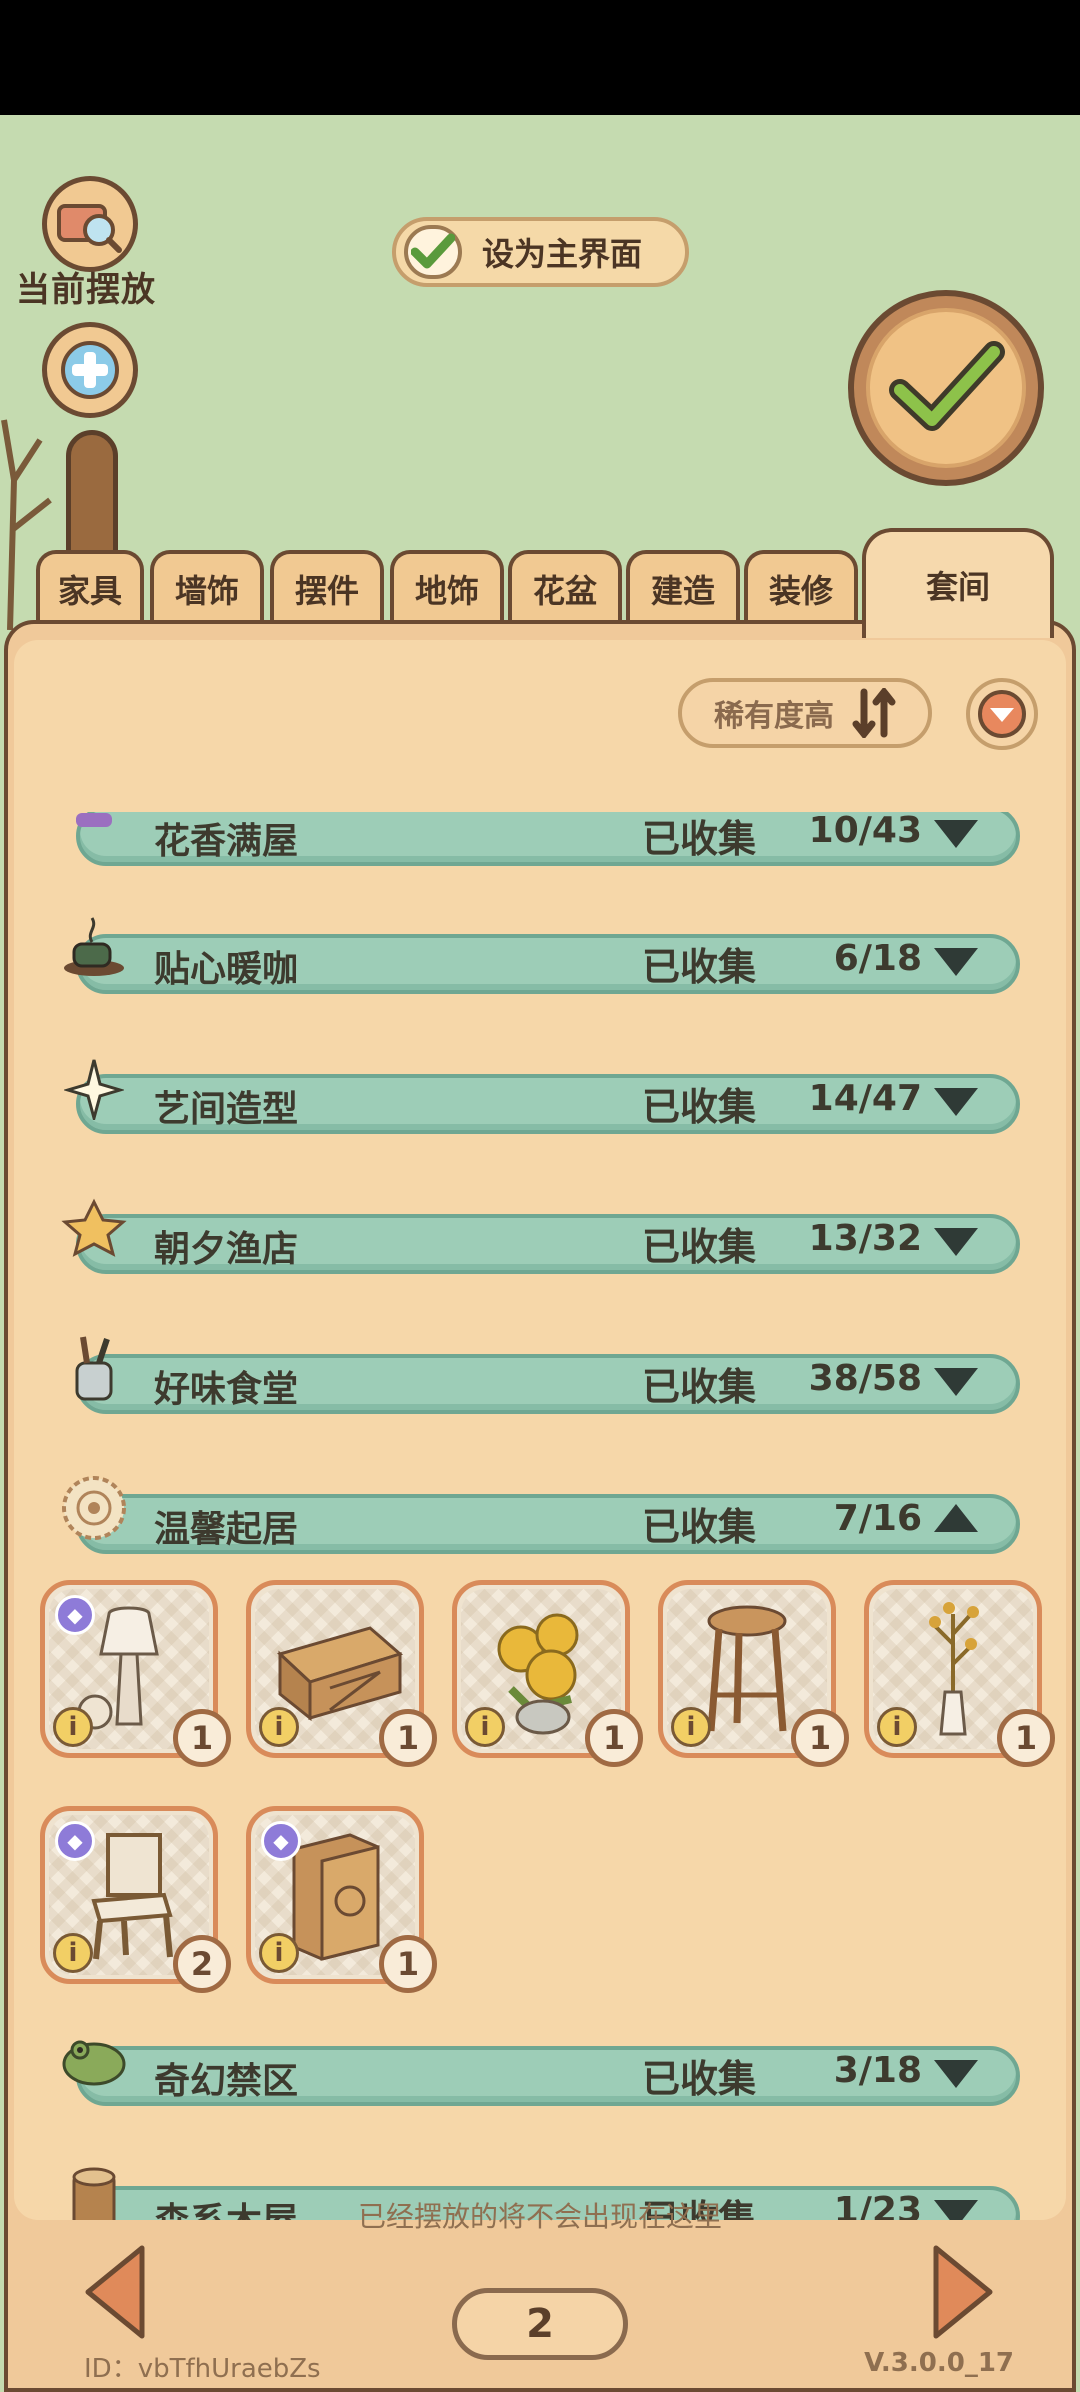 This screenshot has height=2392, width=1080. I want to click on filter-dropdown-button, so click(1002, 714).